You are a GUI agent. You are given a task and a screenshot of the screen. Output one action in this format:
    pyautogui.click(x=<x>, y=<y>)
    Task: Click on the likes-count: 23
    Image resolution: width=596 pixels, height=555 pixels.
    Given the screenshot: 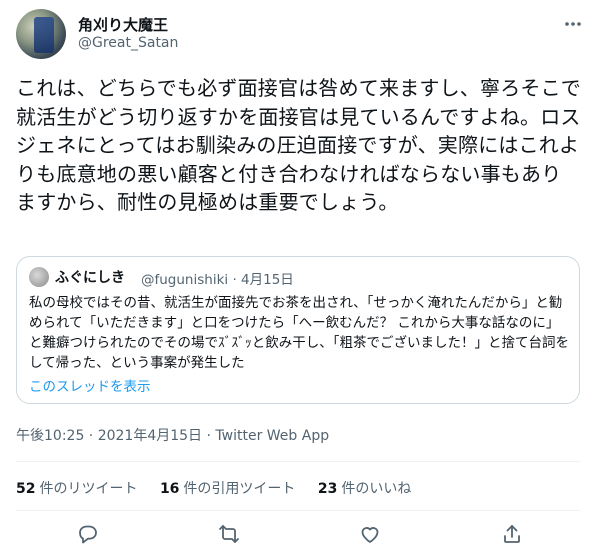 What is the action you would take?
    pyautogui.click(x=327, y=489)
    